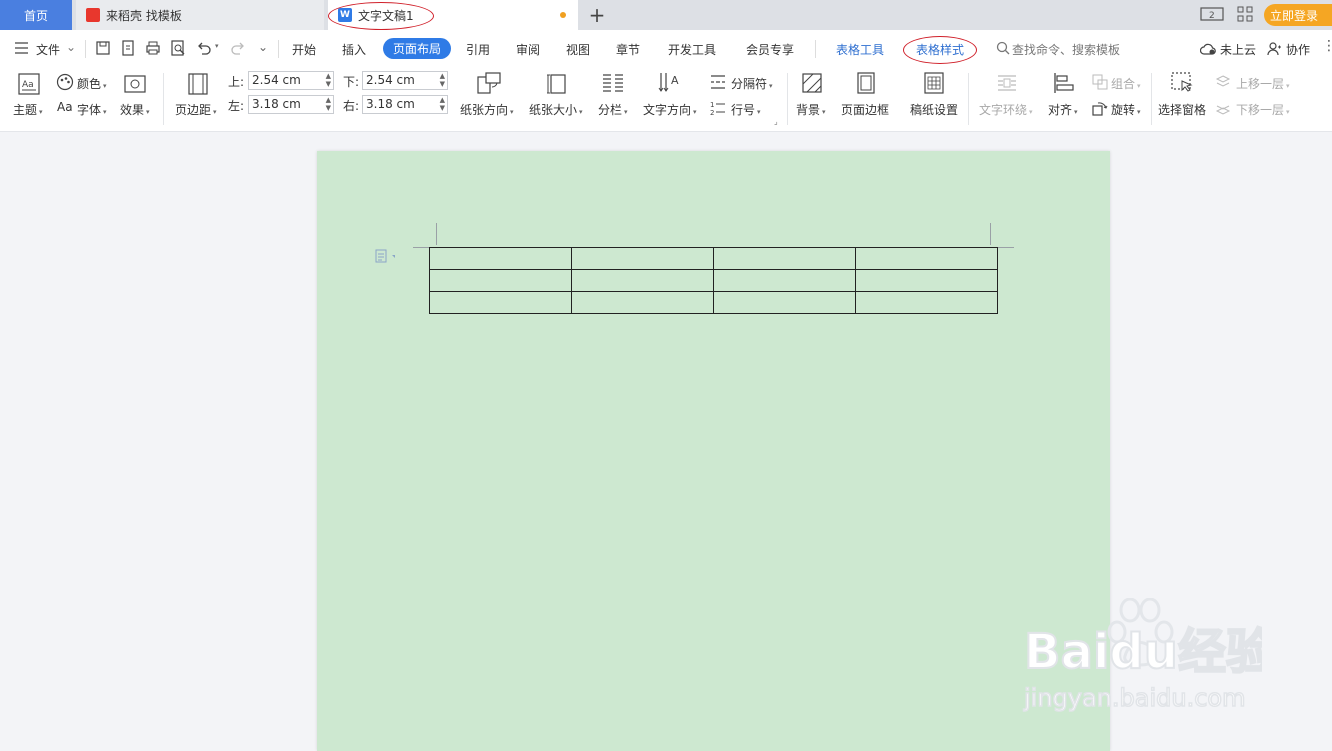 This screenshot has height=751, width=1332. Describe the element at coordinates (436, 234) in the screenshot. I see `margin-corner-mark` at that location.